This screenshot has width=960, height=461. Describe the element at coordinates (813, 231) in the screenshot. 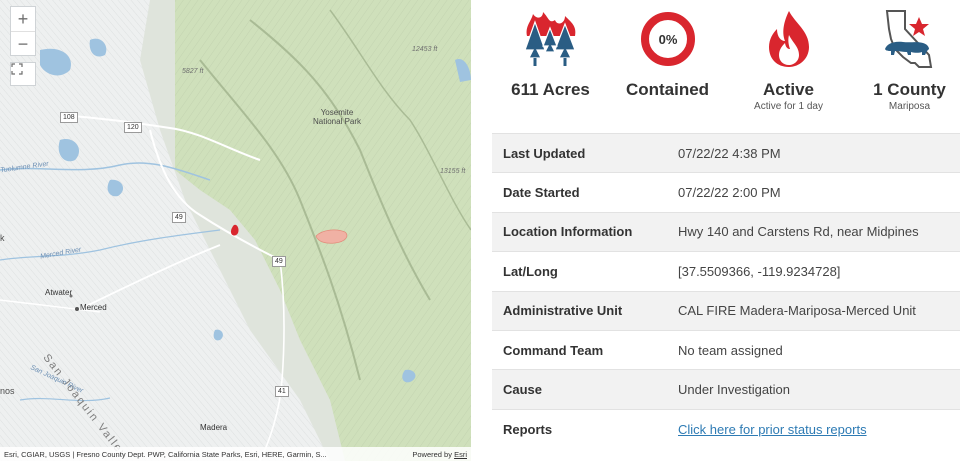

I see `row-value: Hwy 140 and Carstens Rd, near Midpines` at that location.